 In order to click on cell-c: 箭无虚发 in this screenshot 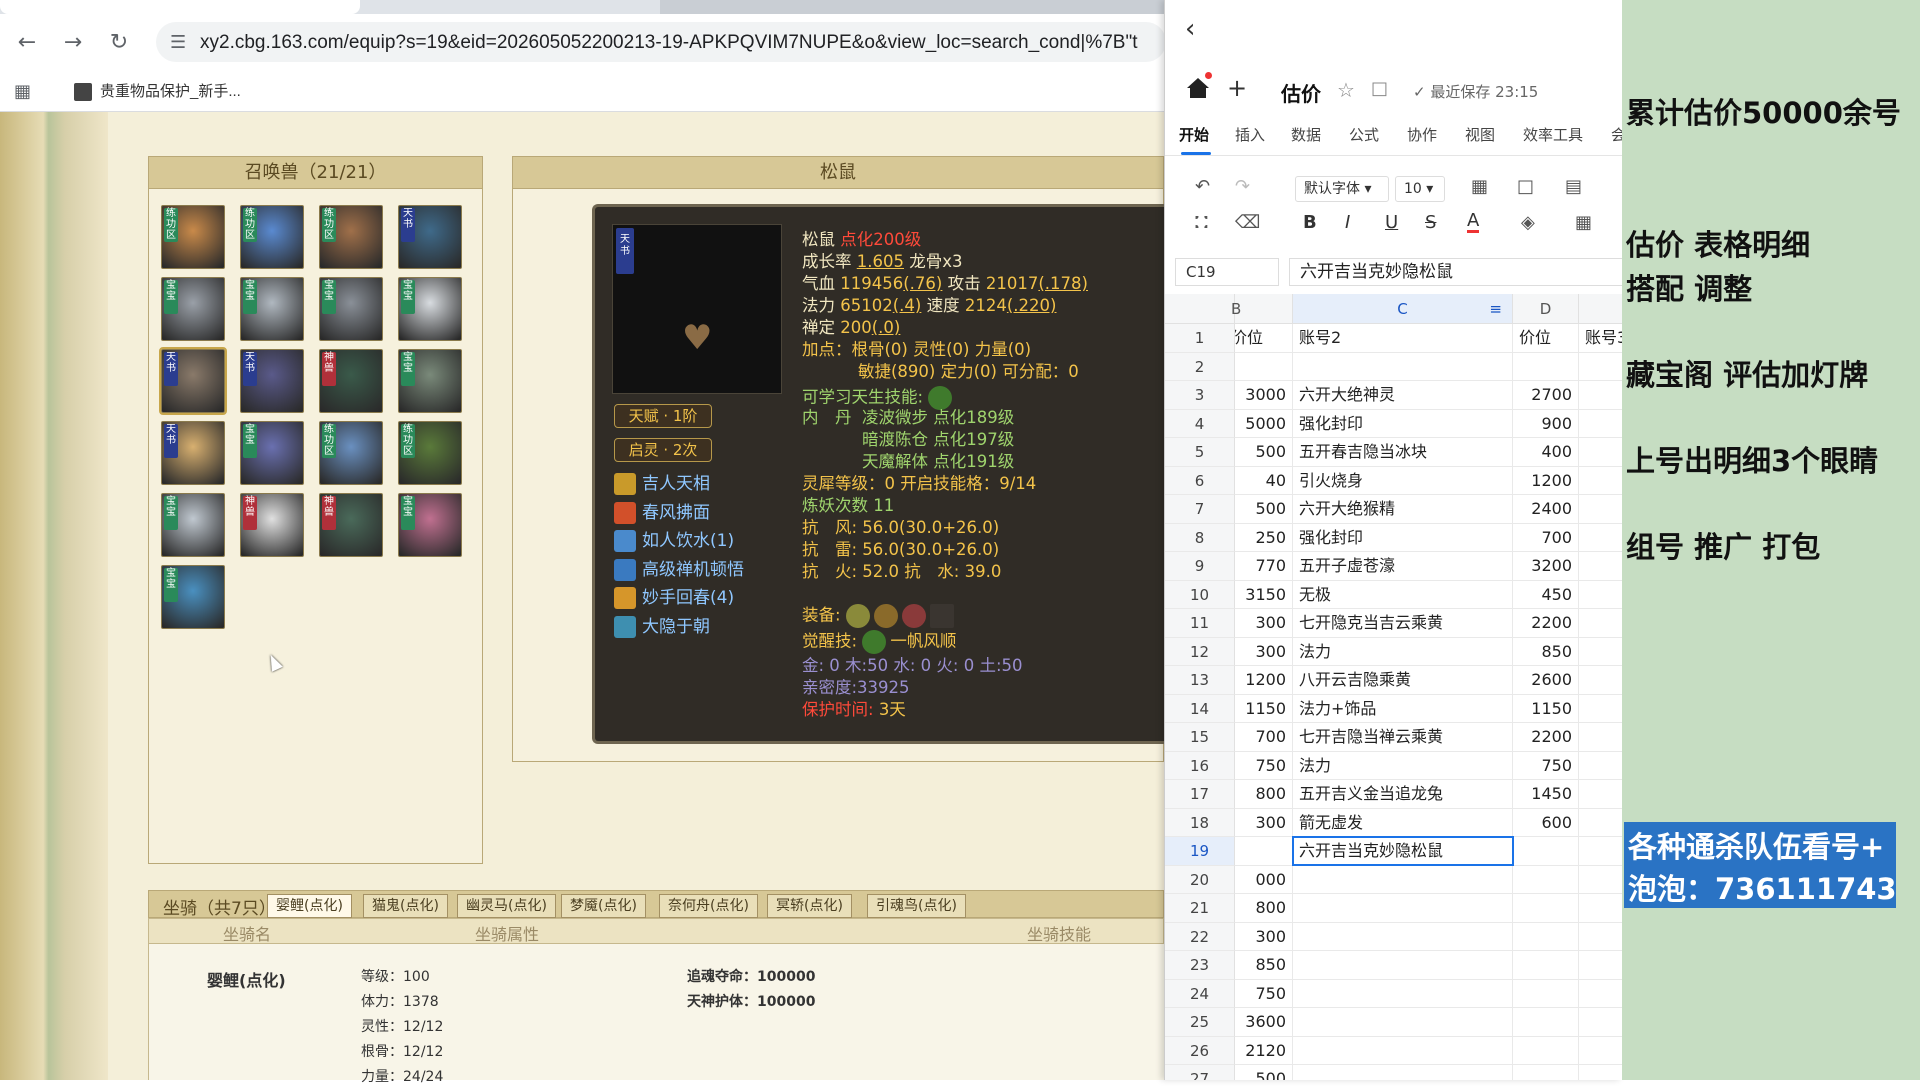, I will do `click(1403, 822)`.